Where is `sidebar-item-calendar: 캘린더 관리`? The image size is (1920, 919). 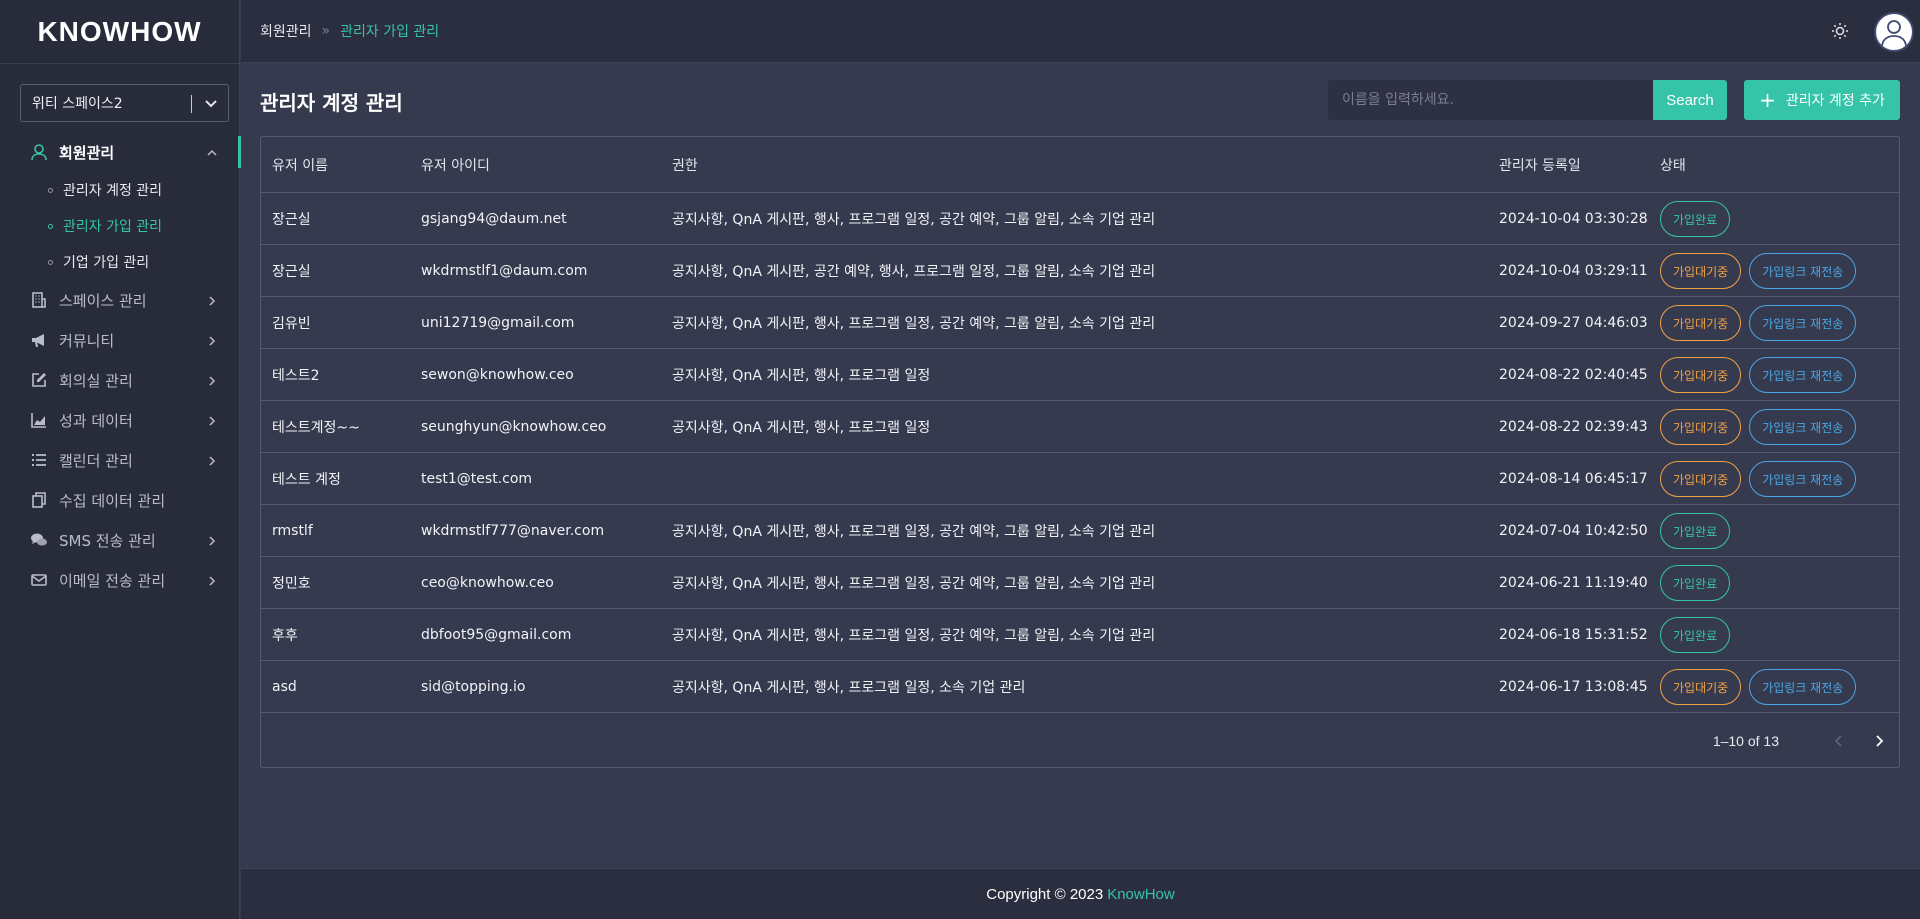 sidebar-item-calendar: 캘린더 관리 is located at coordinates (120, 460).